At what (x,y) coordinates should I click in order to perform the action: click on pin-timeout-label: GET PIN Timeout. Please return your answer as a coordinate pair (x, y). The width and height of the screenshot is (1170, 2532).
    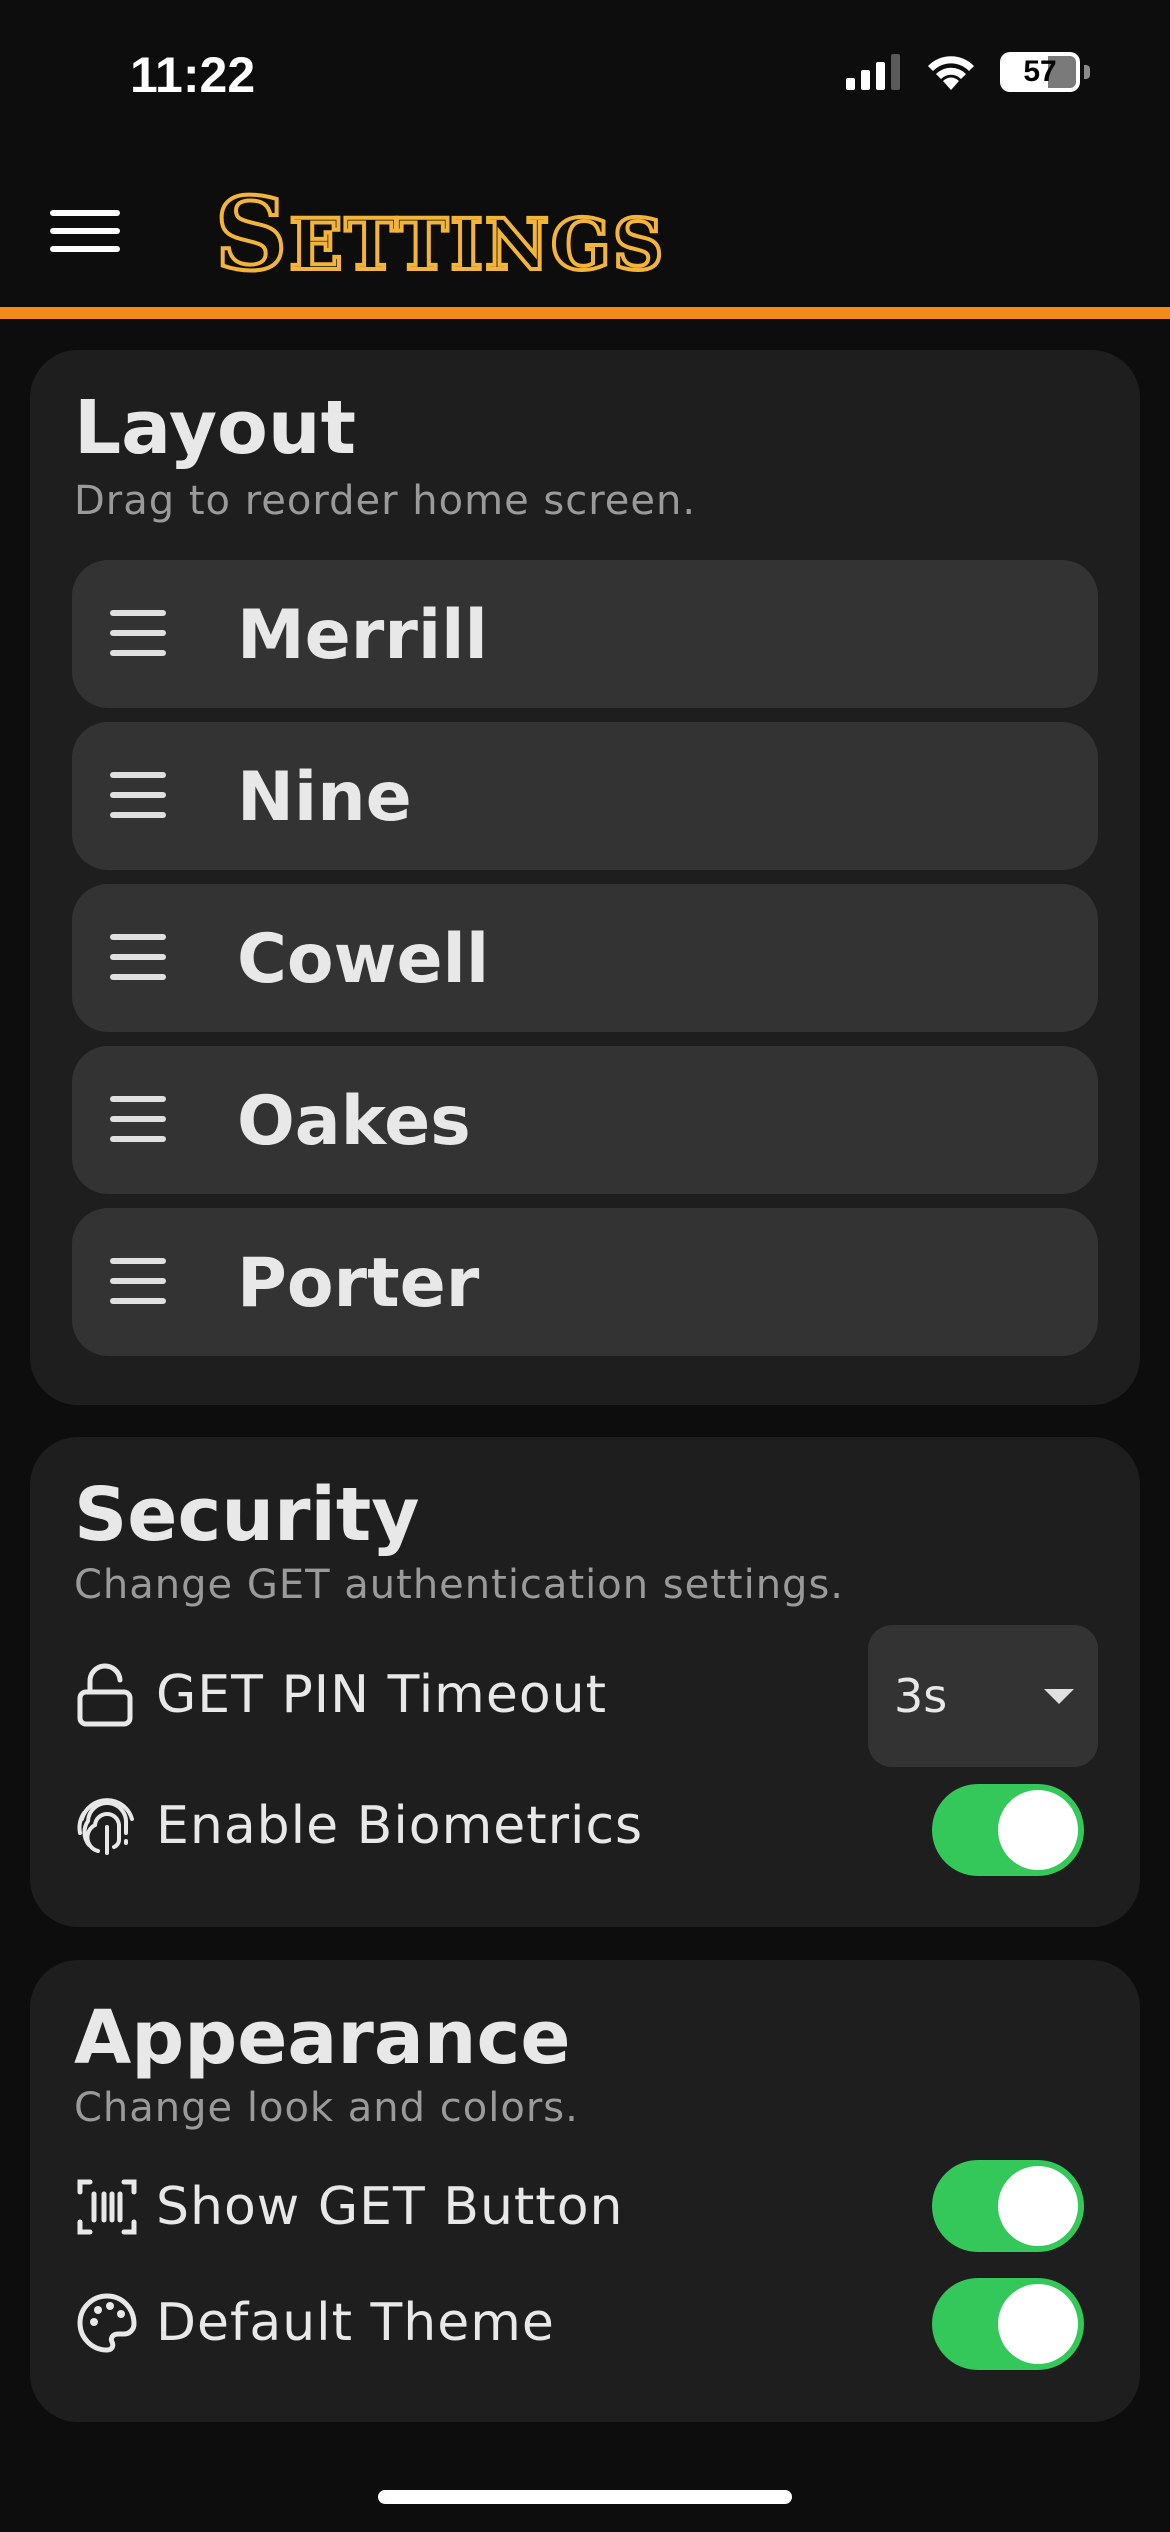
    Looking at the image, I should click on (381, 1695).